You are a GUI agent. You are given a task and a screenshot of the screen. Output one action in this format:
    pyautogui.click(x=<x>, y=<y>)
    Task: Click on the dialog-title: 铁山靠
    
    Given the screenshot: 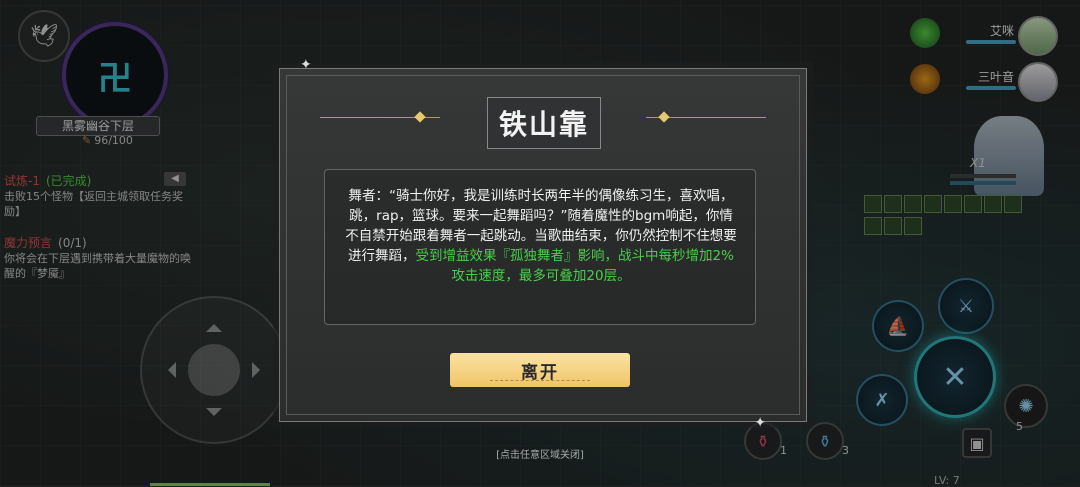 What is the action you would take?
    pyautogui.click(x=543, y=124)
    